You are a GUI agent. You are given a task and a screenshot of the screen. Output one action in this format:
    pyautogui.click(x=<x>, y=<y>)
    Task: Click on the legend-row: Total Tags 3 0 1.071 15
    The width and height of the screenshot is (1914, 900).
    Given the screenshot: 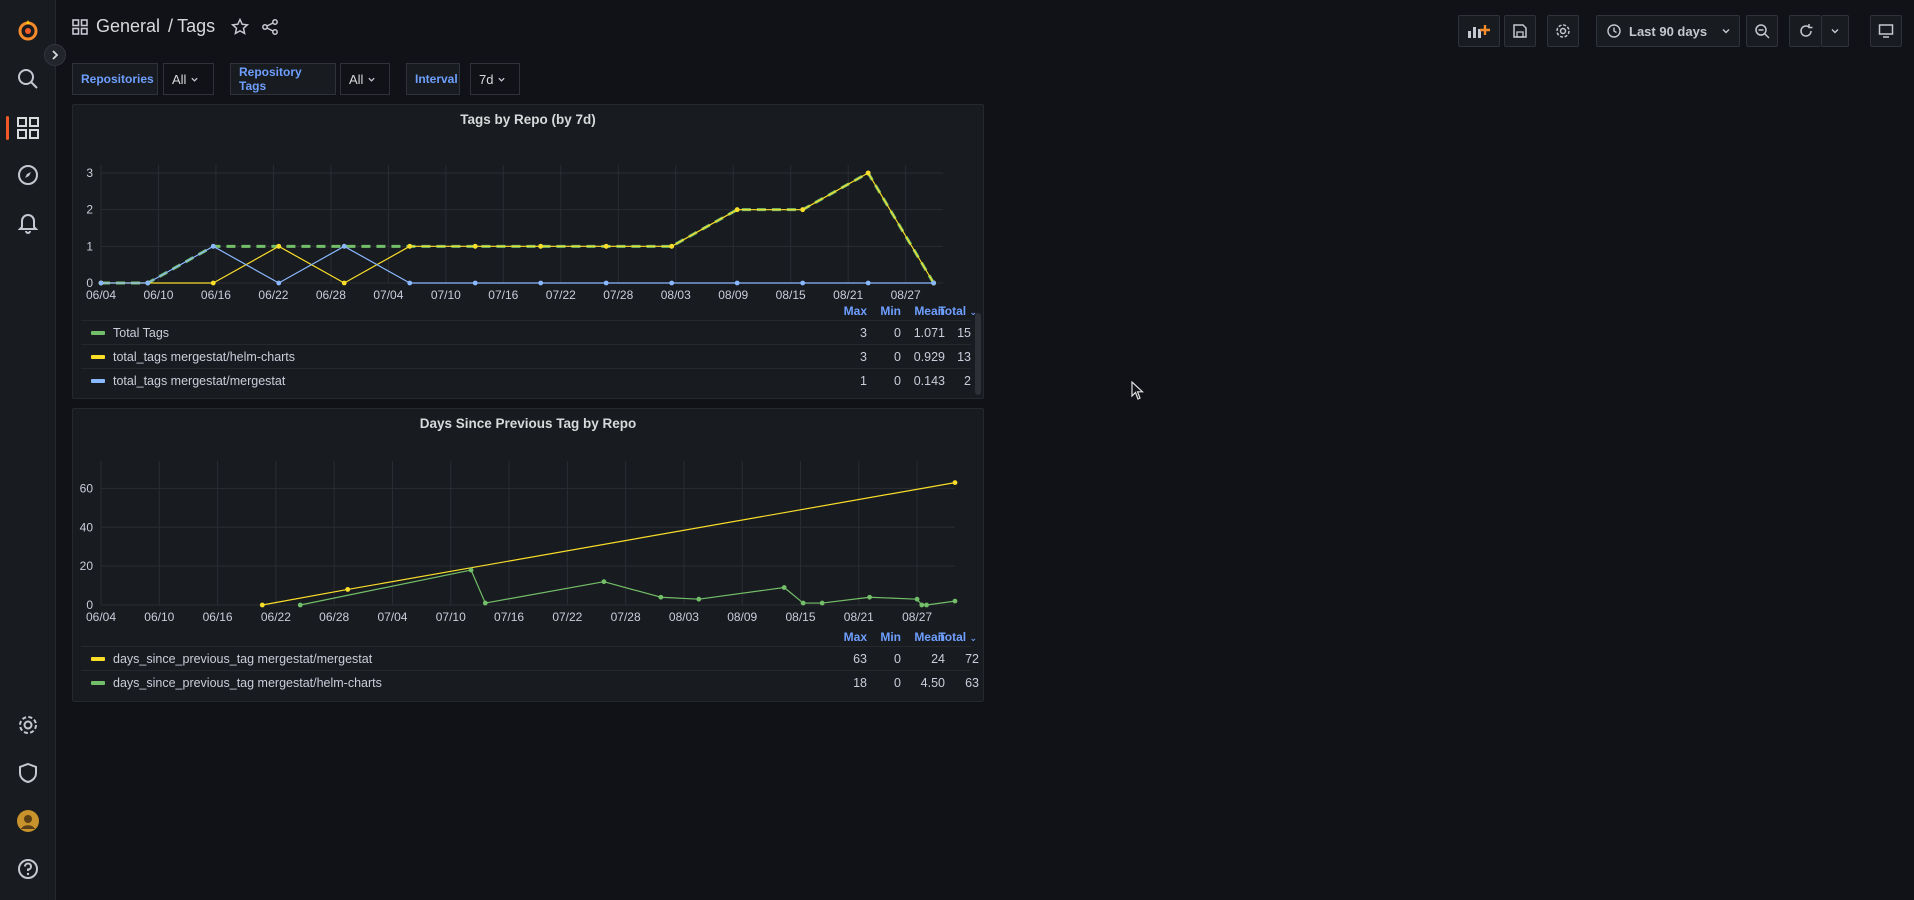 What is the action you would take?
    pyautogui.click(x=526, y=332)
    